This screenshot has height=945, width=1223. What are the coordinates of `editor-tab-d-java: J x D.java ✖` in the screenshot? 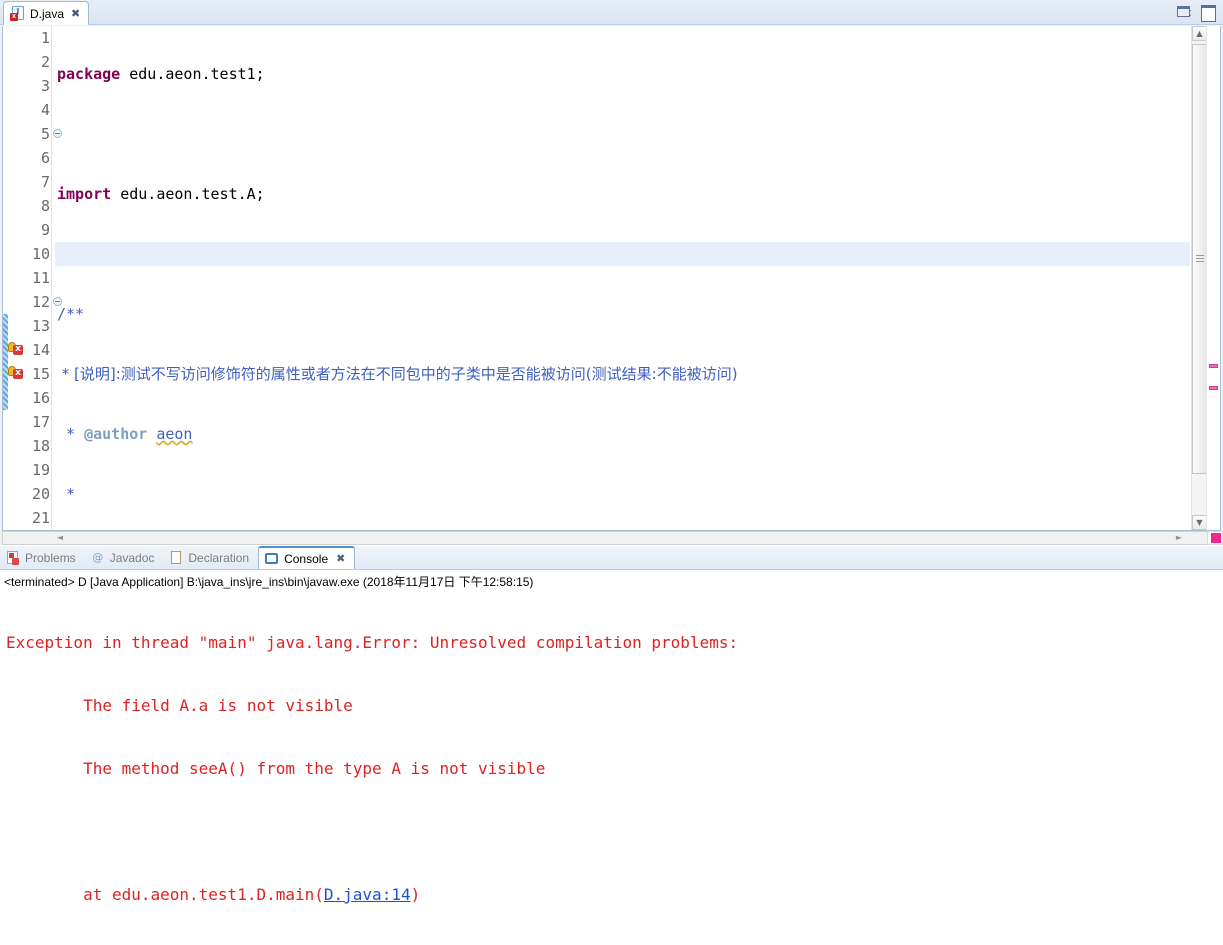 It's located at (46, 13).